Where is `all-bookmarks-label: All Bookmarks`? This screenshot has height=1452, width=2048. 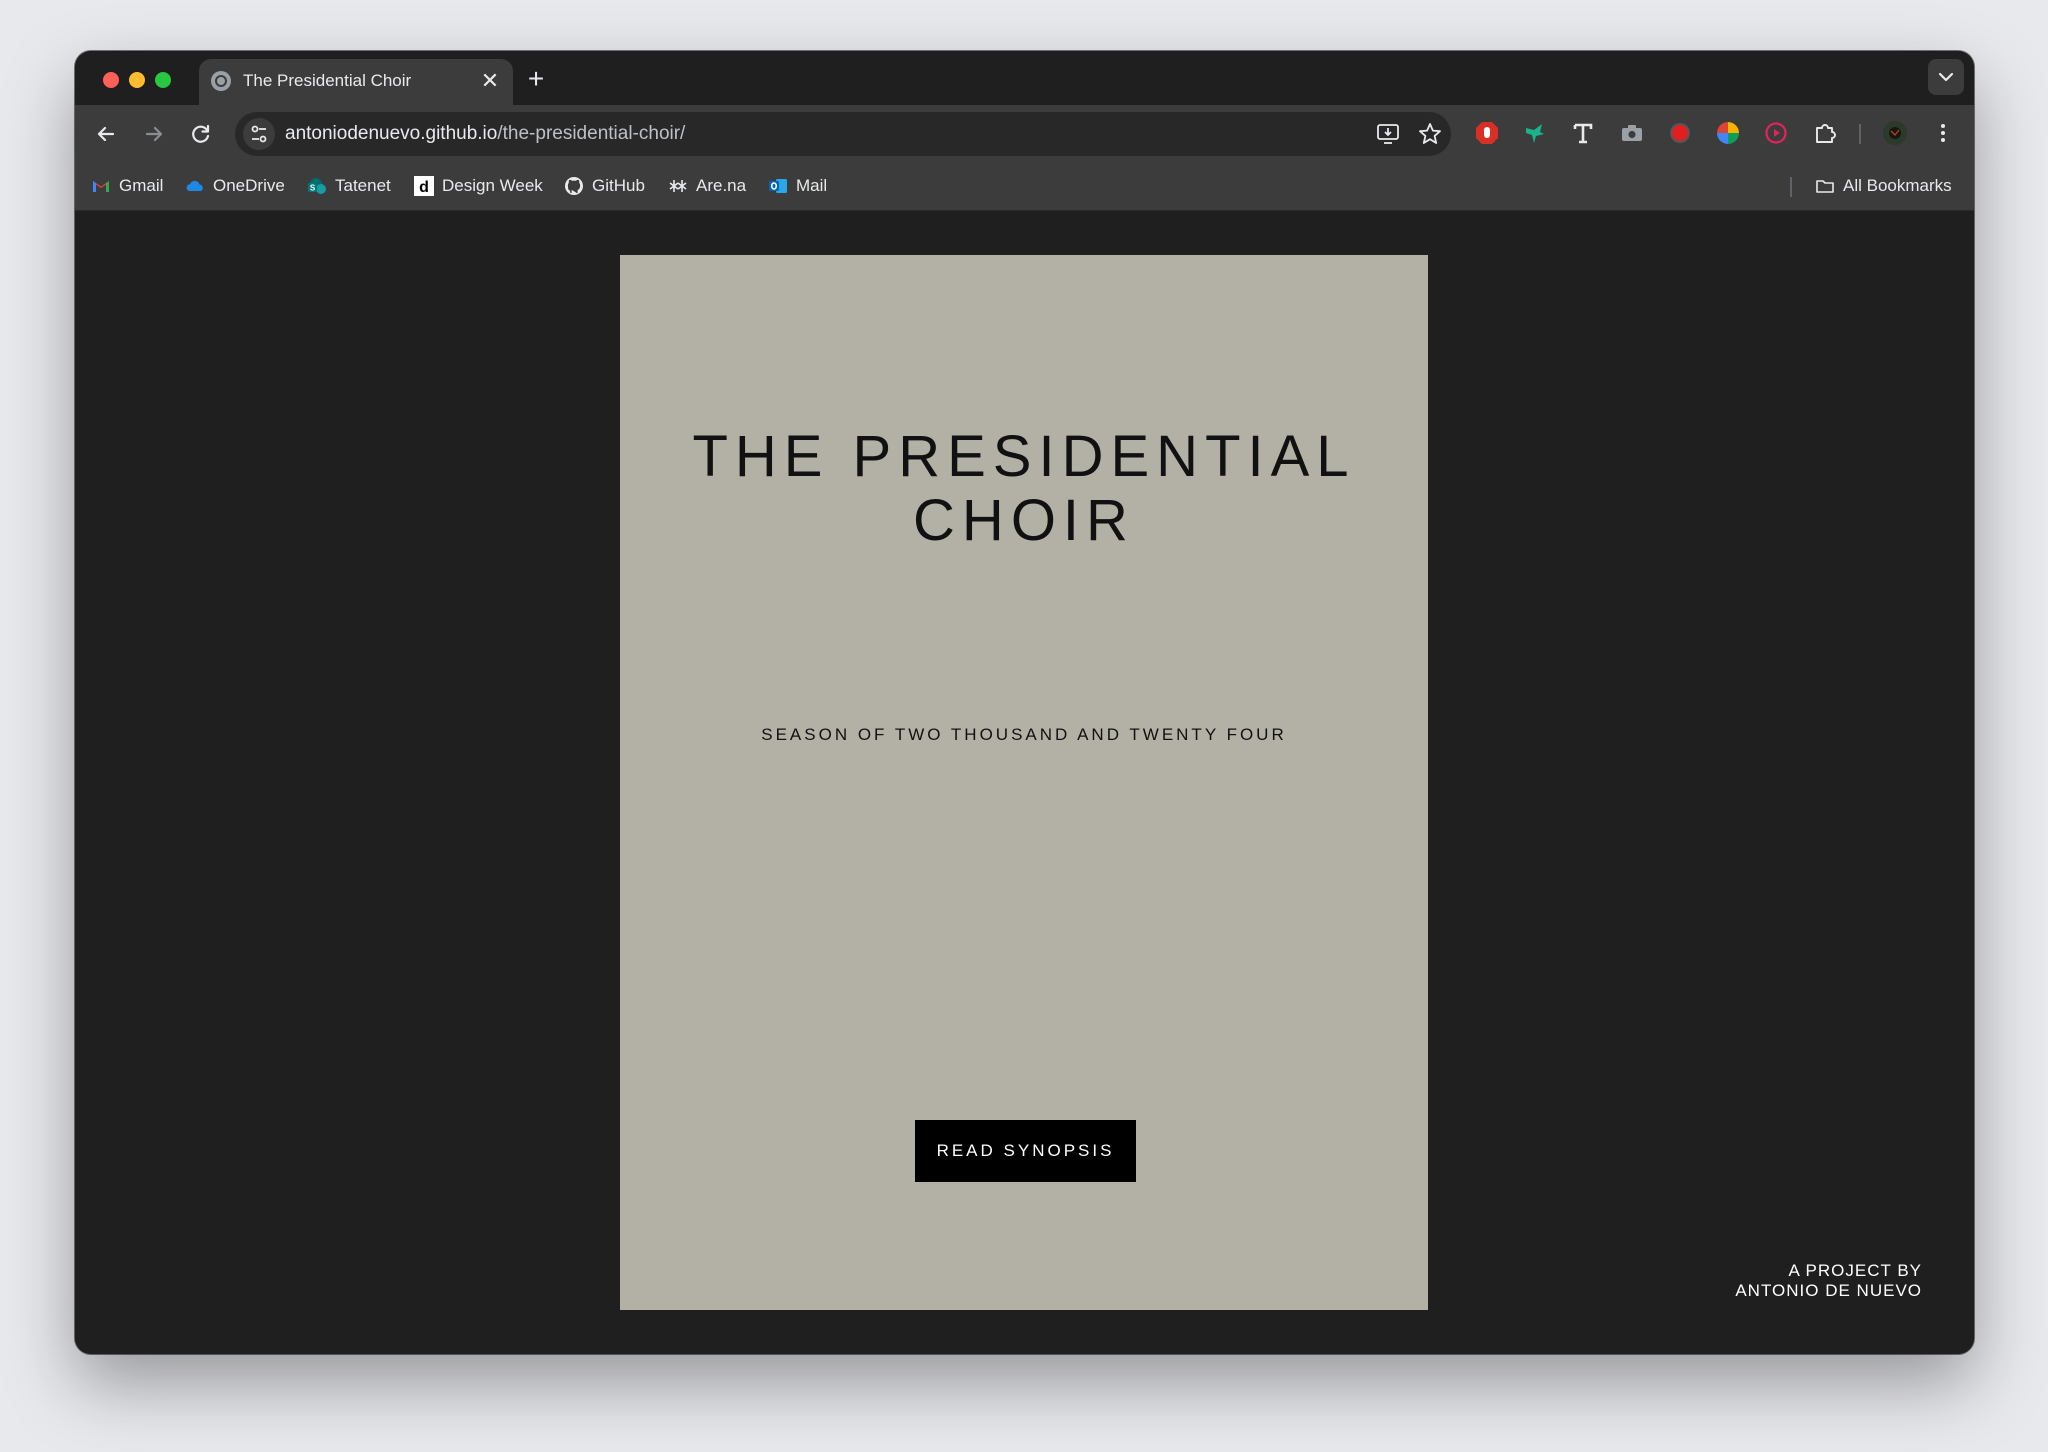
all-bookmarks-label: All Bookmarks is located at coordinates (1897, 185).